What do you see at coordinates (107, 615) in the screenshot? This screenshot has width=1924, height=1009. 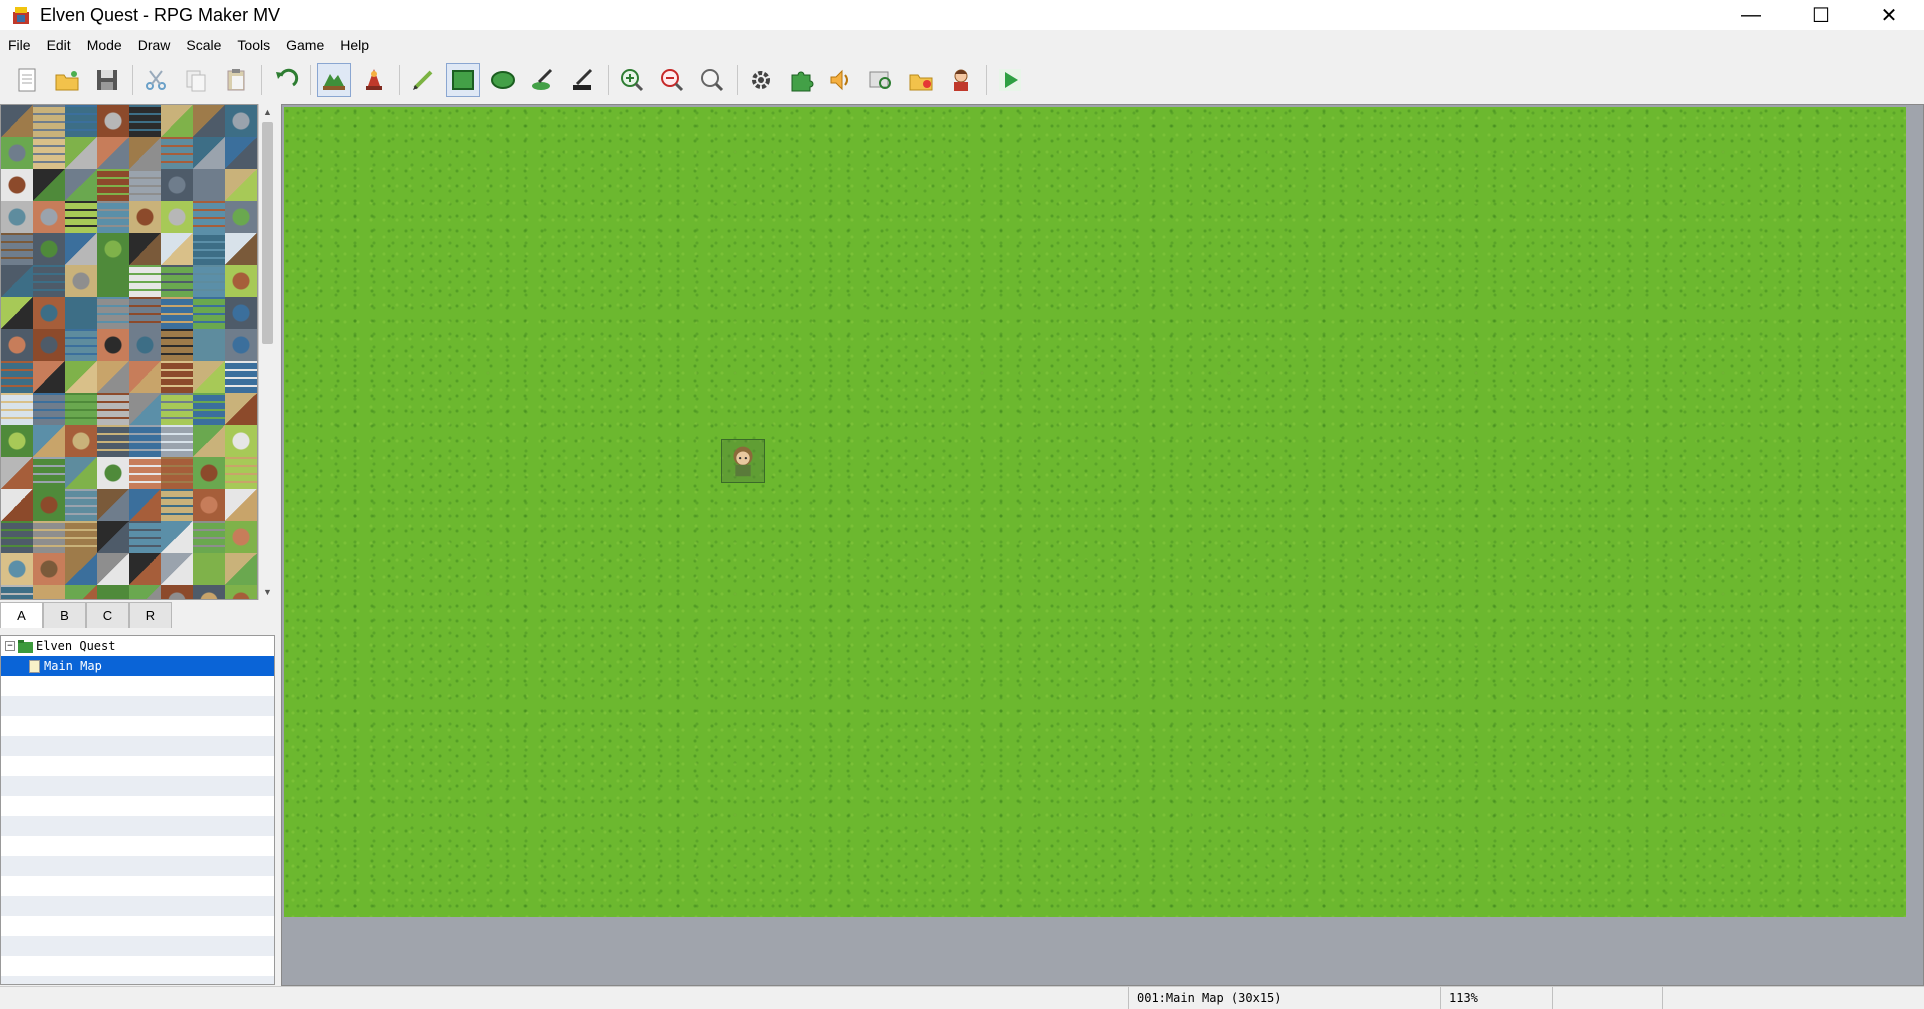 I see `tab-c: C` at bounding box center [107, 615].